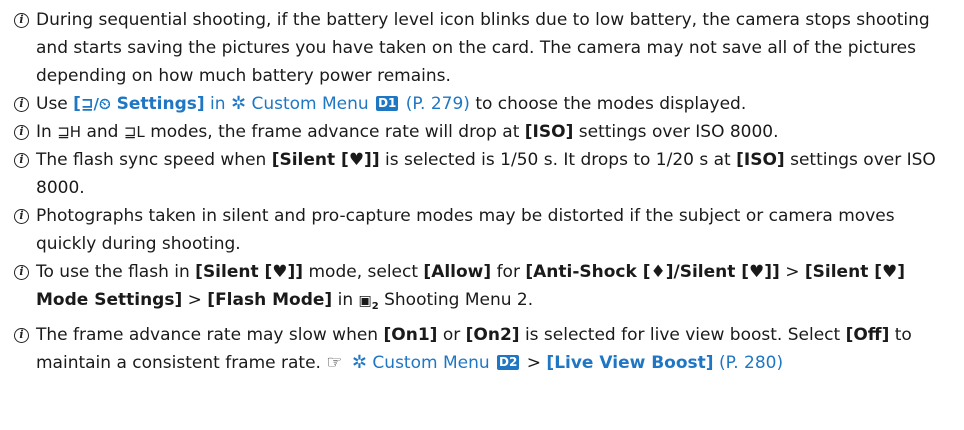  What do you see at coordinates (652, 272) in the screenshot?
I see `anti-shock-label: [Anti-Shock [♦]/Silent [♥]]` at bounding box center [652, 272].